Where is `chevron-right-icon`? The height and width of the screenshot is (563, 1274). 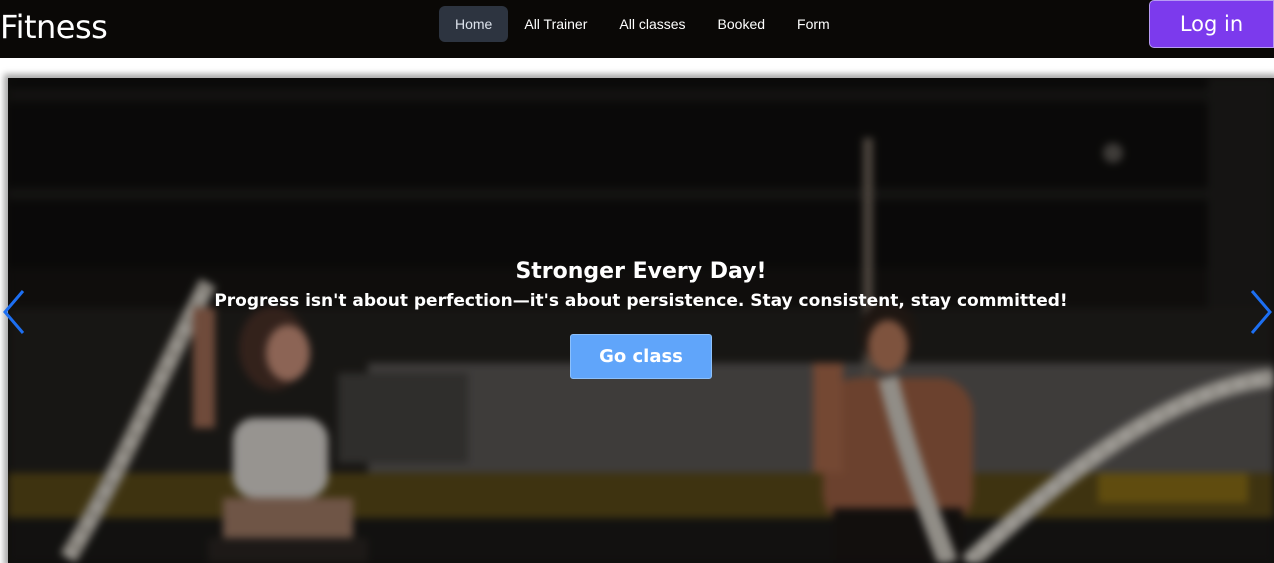 chevron-right-icon is located at coordinates (1261, 312).